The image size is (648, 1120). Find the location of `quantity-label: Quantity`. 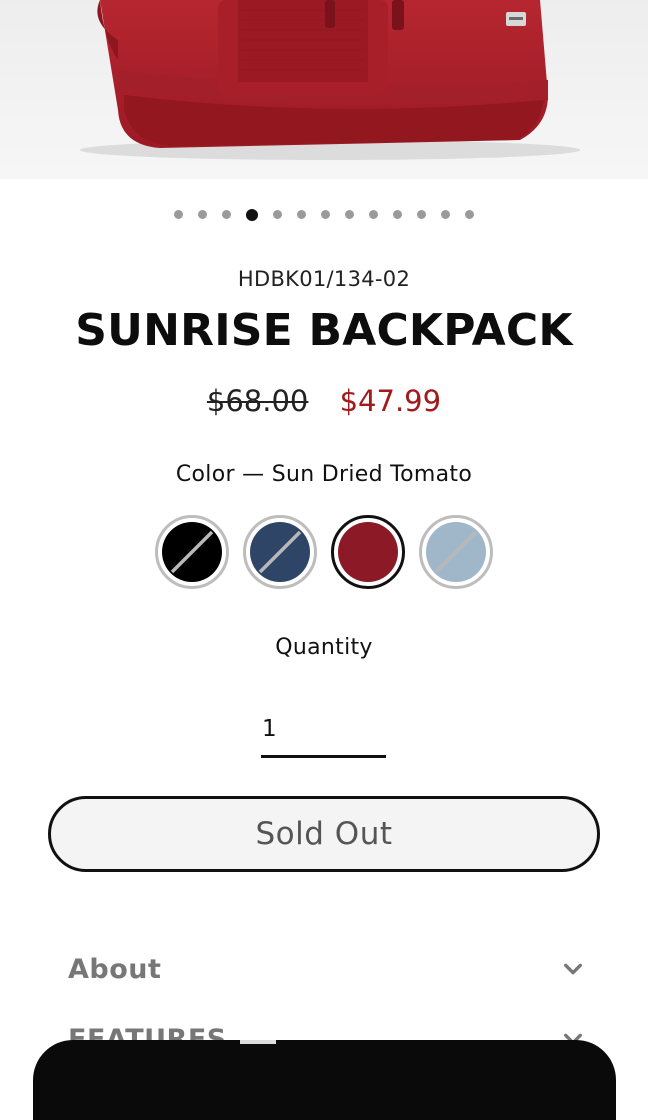

quantity-label: Quantity is located at coordinates (324, 647).